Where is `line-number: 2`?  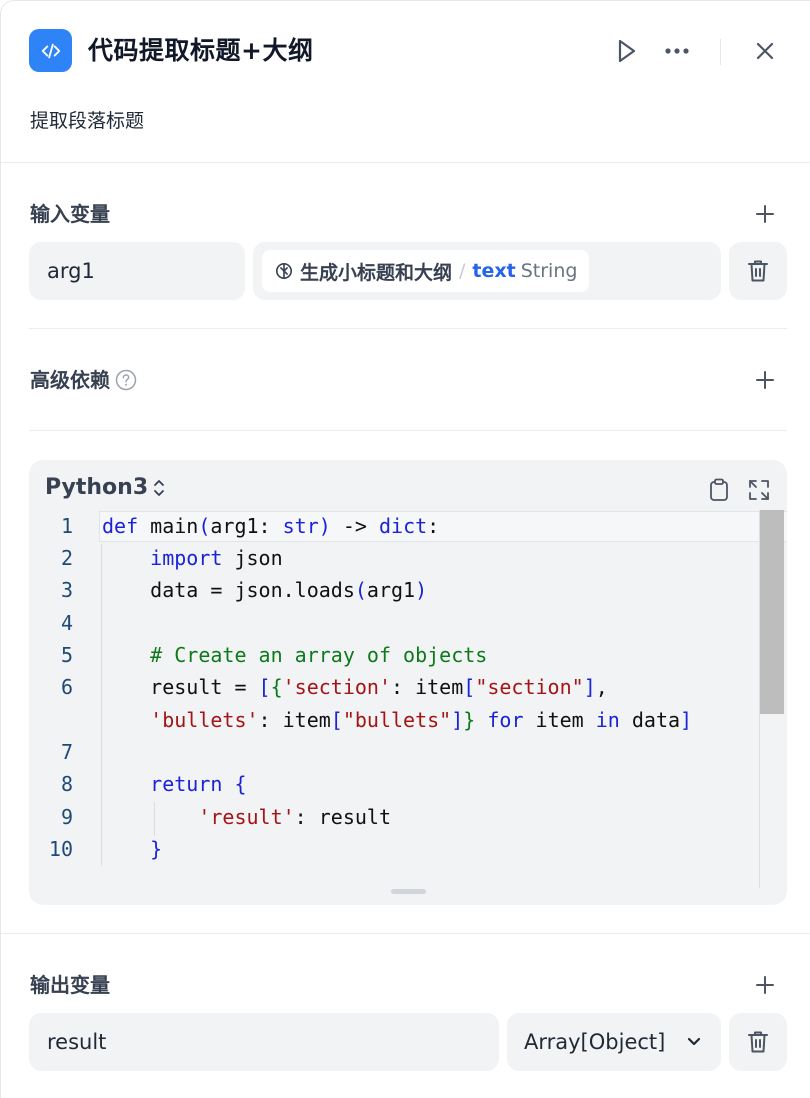 line-number: 2 is located at coordinates (66, 558).